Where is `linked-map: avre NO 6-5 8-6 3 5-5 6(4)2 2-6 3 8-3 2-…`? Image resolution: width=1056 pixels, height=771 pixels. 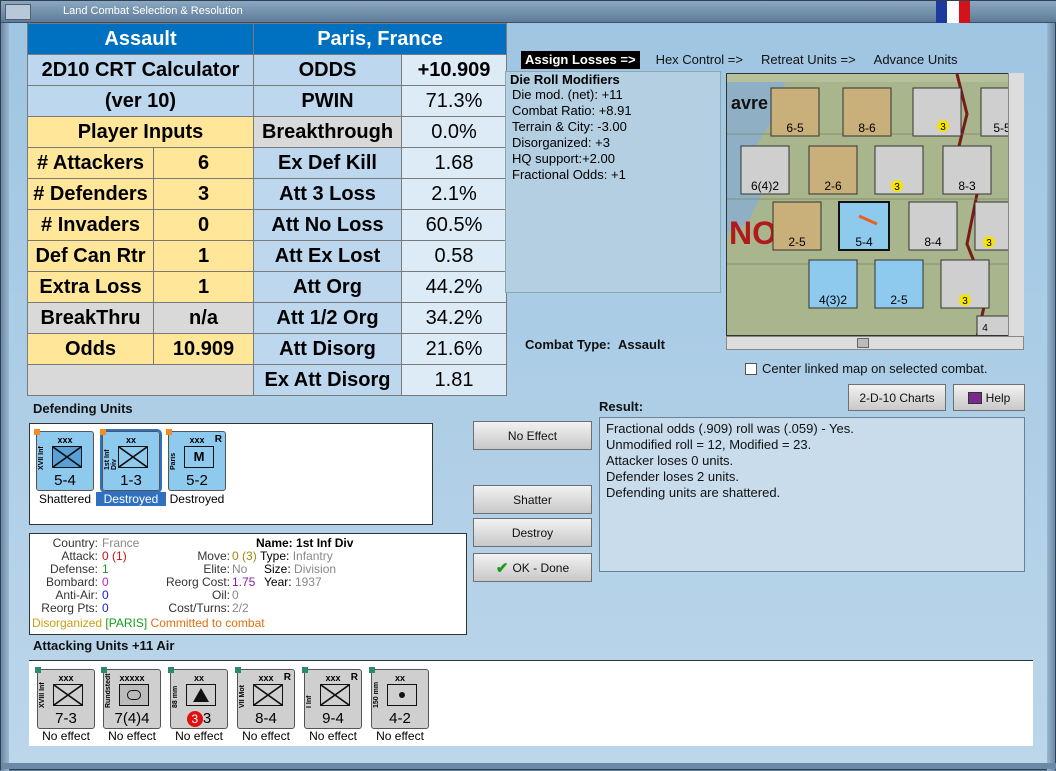 linked-map: avre NO 6-5 8-6 3 5-5 6(4)2 2-6 3 8-3 2-… is located at coordinates (875, 204).